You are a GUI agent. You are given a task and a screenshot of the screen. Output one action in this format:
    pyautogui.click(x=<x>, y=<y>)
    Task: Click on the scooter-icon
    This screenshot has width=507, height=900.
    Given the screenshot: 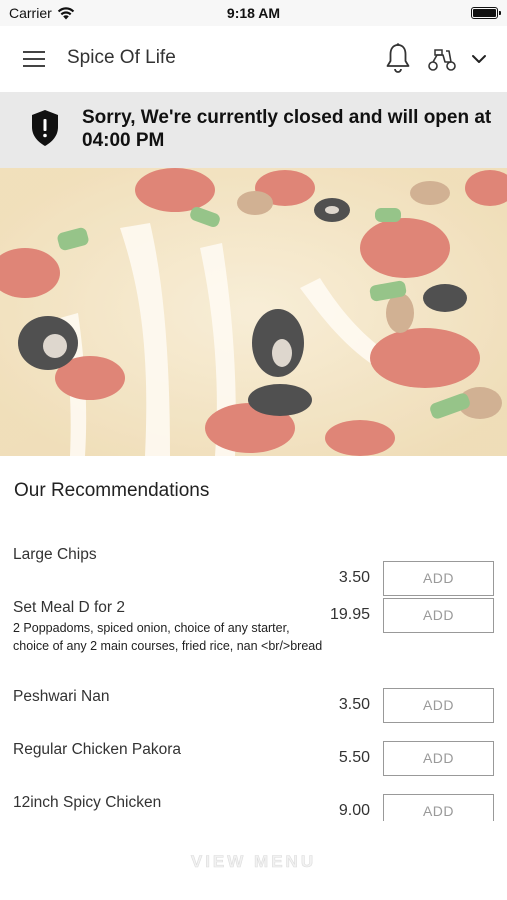 What is the action you would take?
    pyautogui.click(x=442, y=59)
    